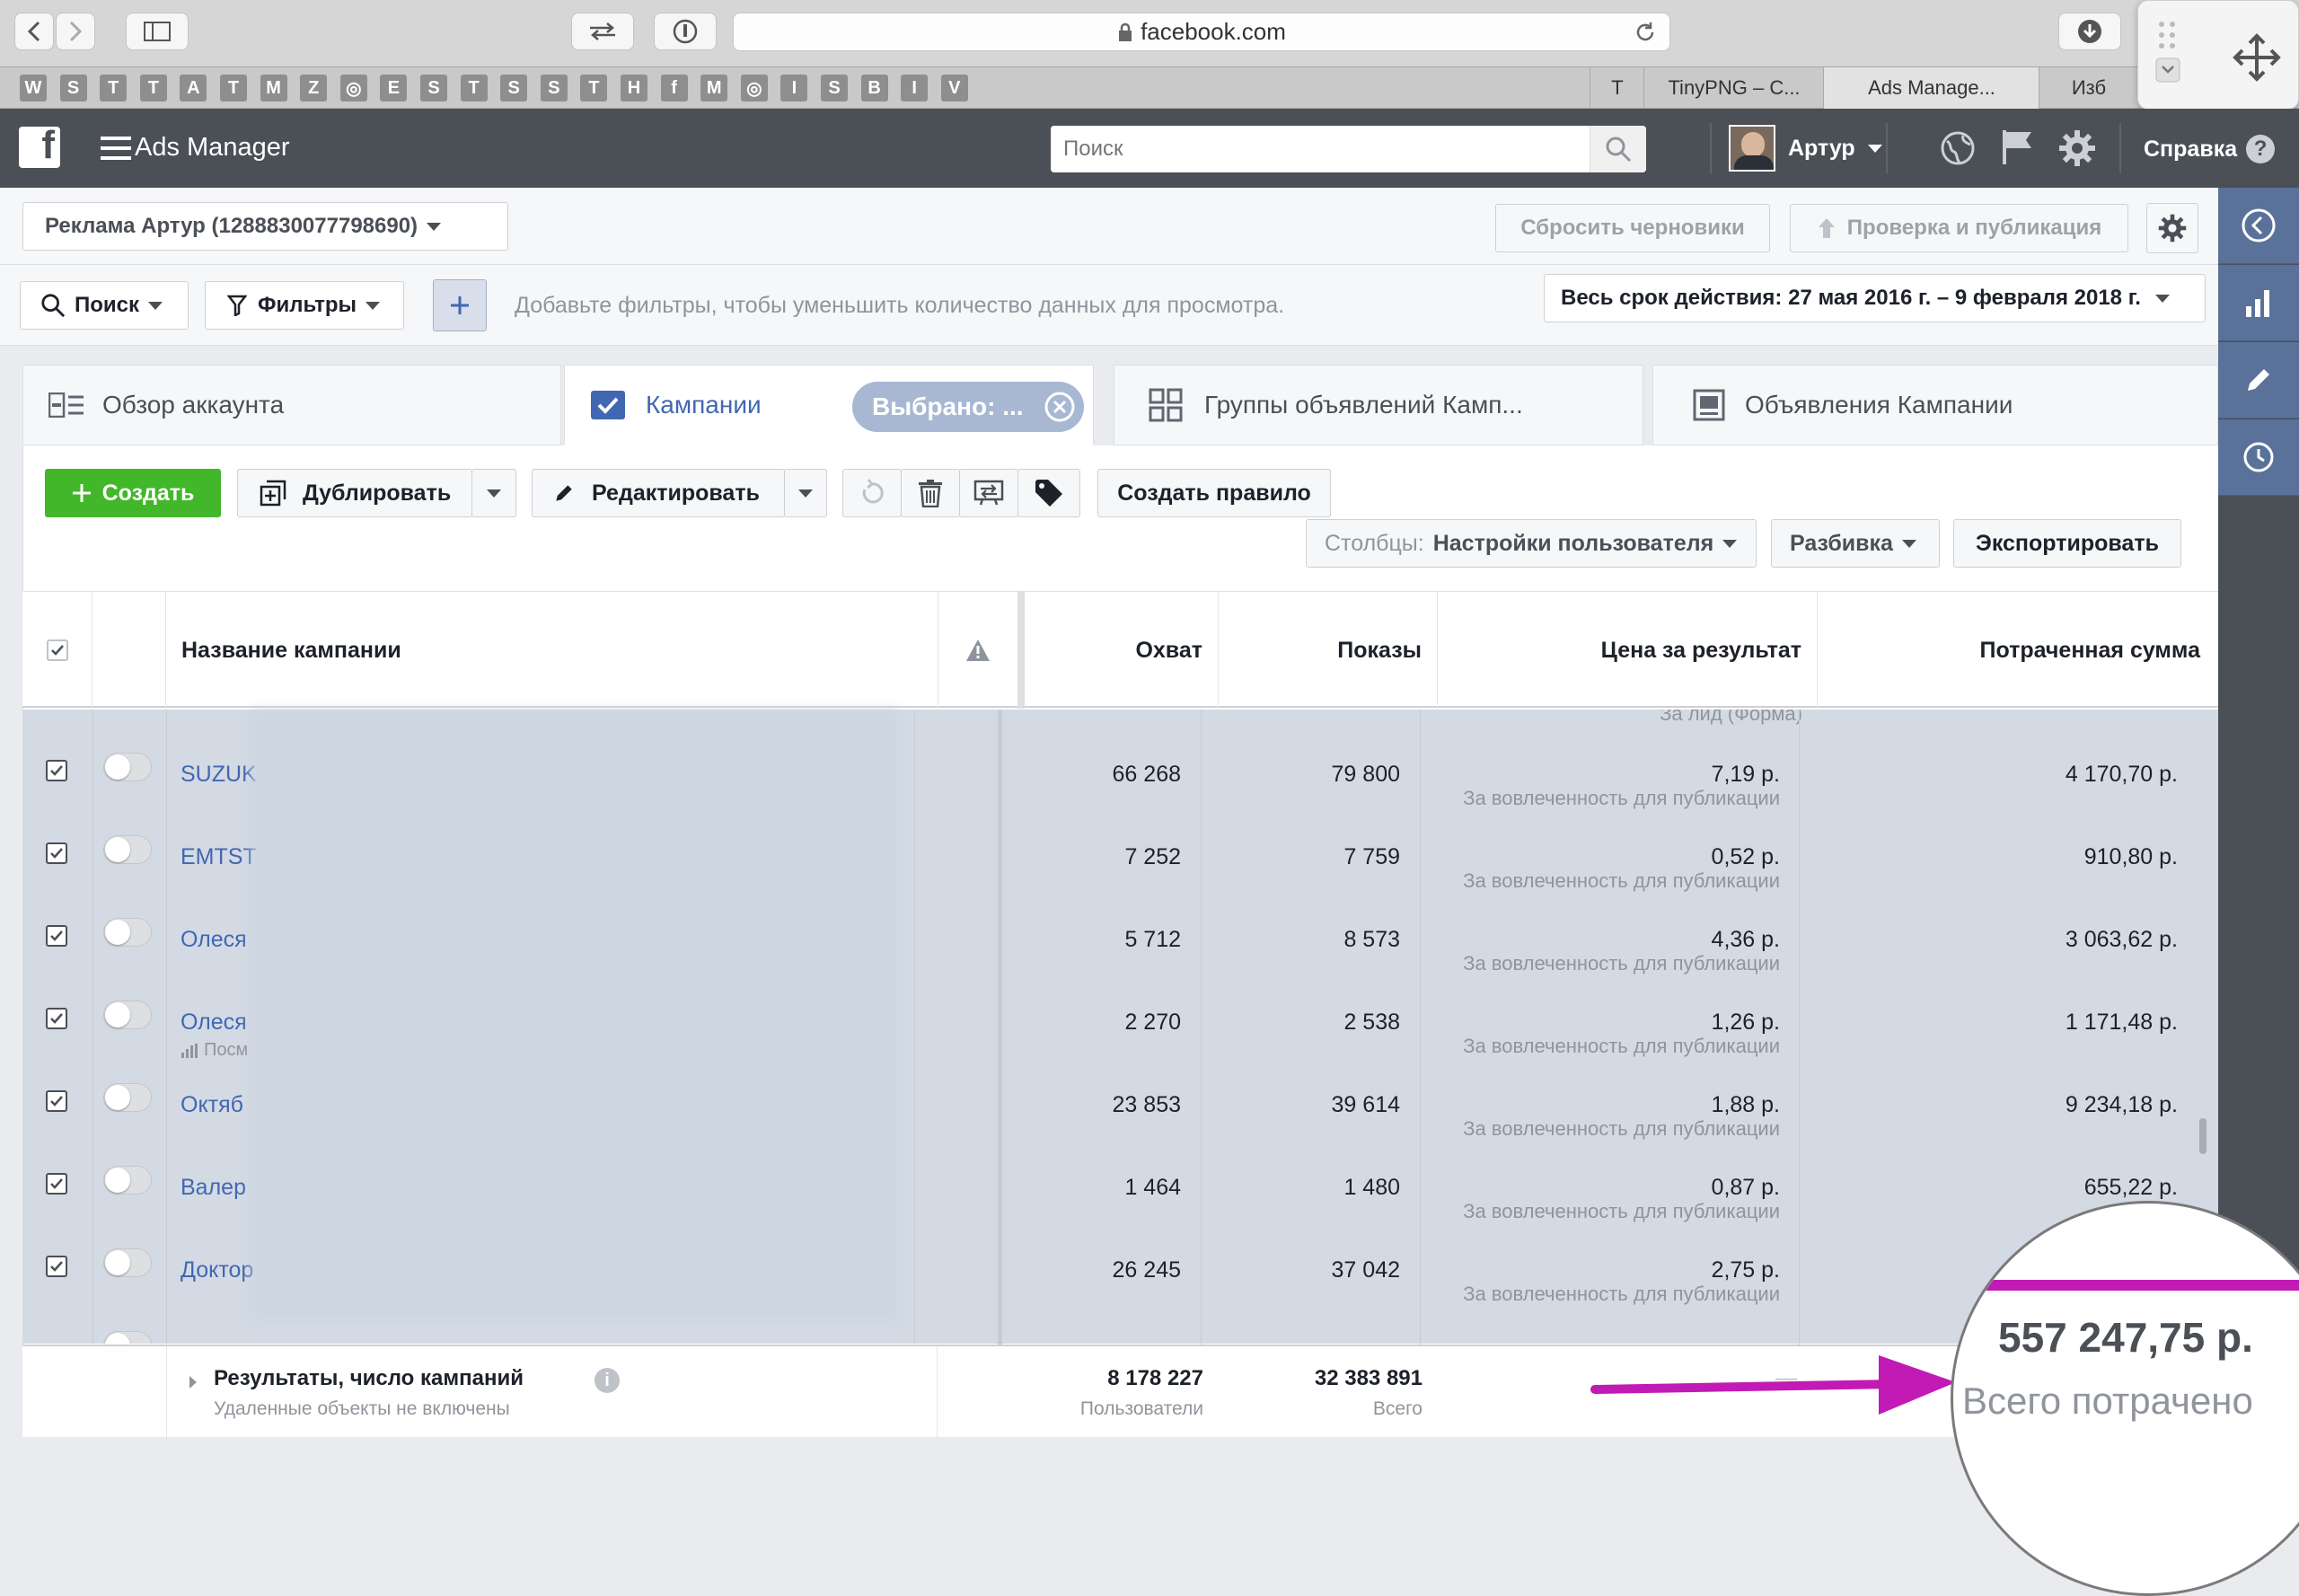  I want to click on select-all-checkbox, so click(57, 650).